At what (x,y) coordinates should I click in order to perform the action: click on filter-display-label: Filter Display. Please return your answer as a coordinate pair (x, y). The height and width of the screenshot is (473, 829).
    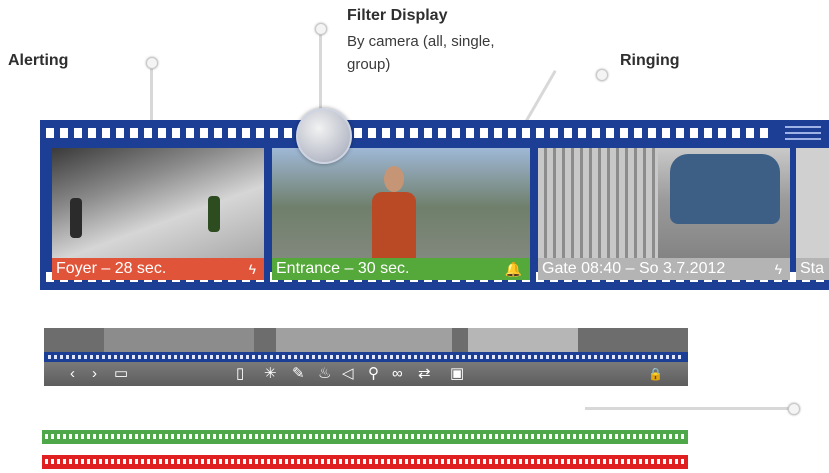
    Looking at the image, I should click on (397, 15).